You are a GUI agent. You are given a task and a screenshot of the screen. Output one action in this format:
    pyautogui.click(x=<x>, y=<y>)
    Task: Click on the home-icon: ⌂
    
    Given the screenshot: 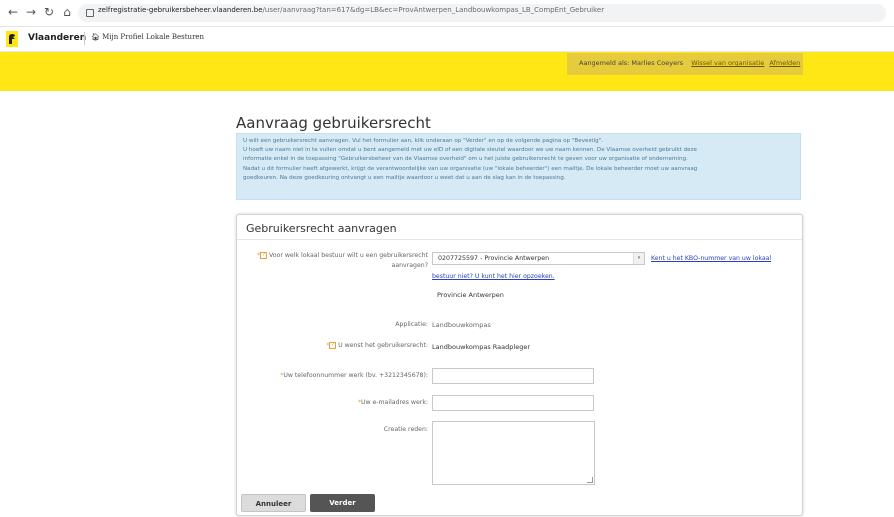 What is the action you would take?
    pyautogui.click(x=67, y=12)
    